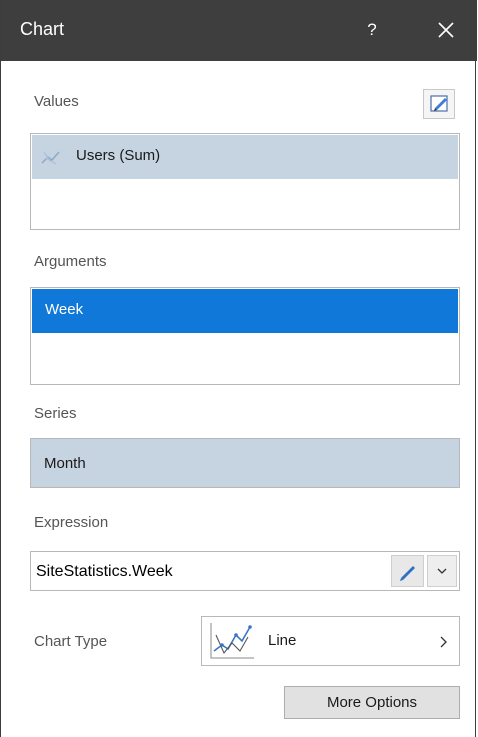 The image size is (478, 737). What do you see at coordinates (245, 463) in the screenshot?
I see `series-field: Month` at bounding box center [245, 463].